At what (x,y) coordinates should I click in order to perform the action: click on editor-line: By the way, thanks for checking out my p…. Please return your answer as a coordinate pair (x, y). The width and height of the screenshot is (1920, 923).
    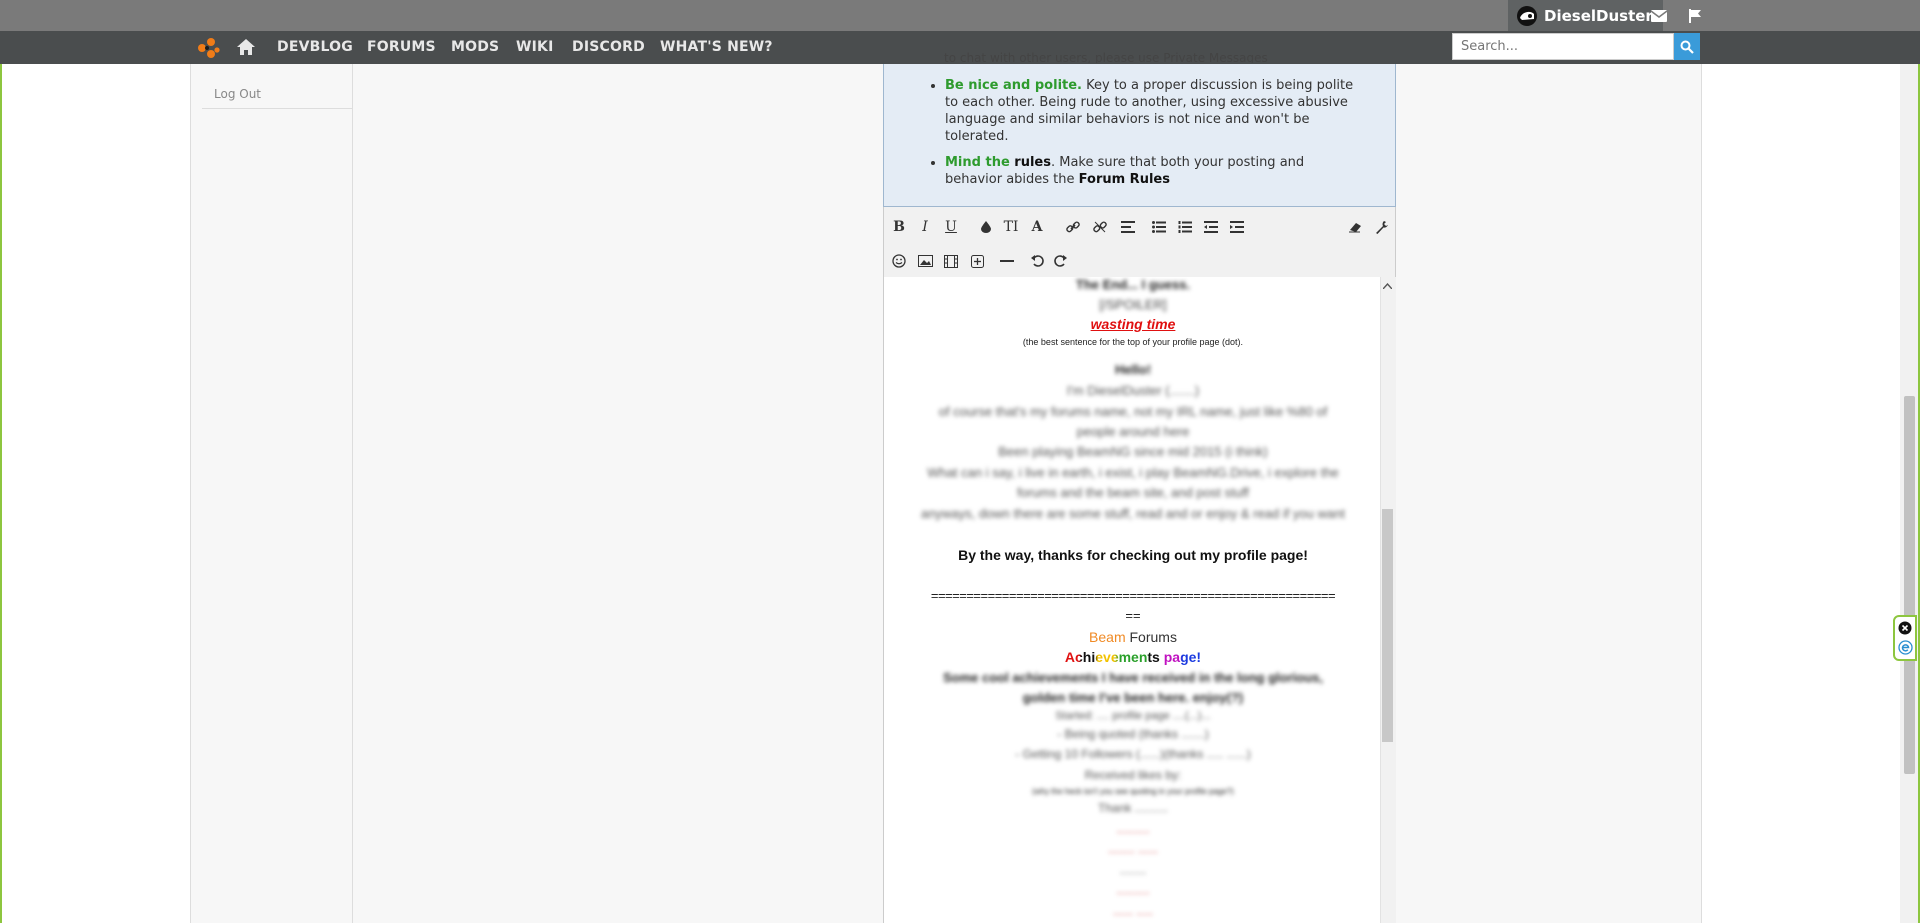
    Looking at the image, I should click on (1133, 555).